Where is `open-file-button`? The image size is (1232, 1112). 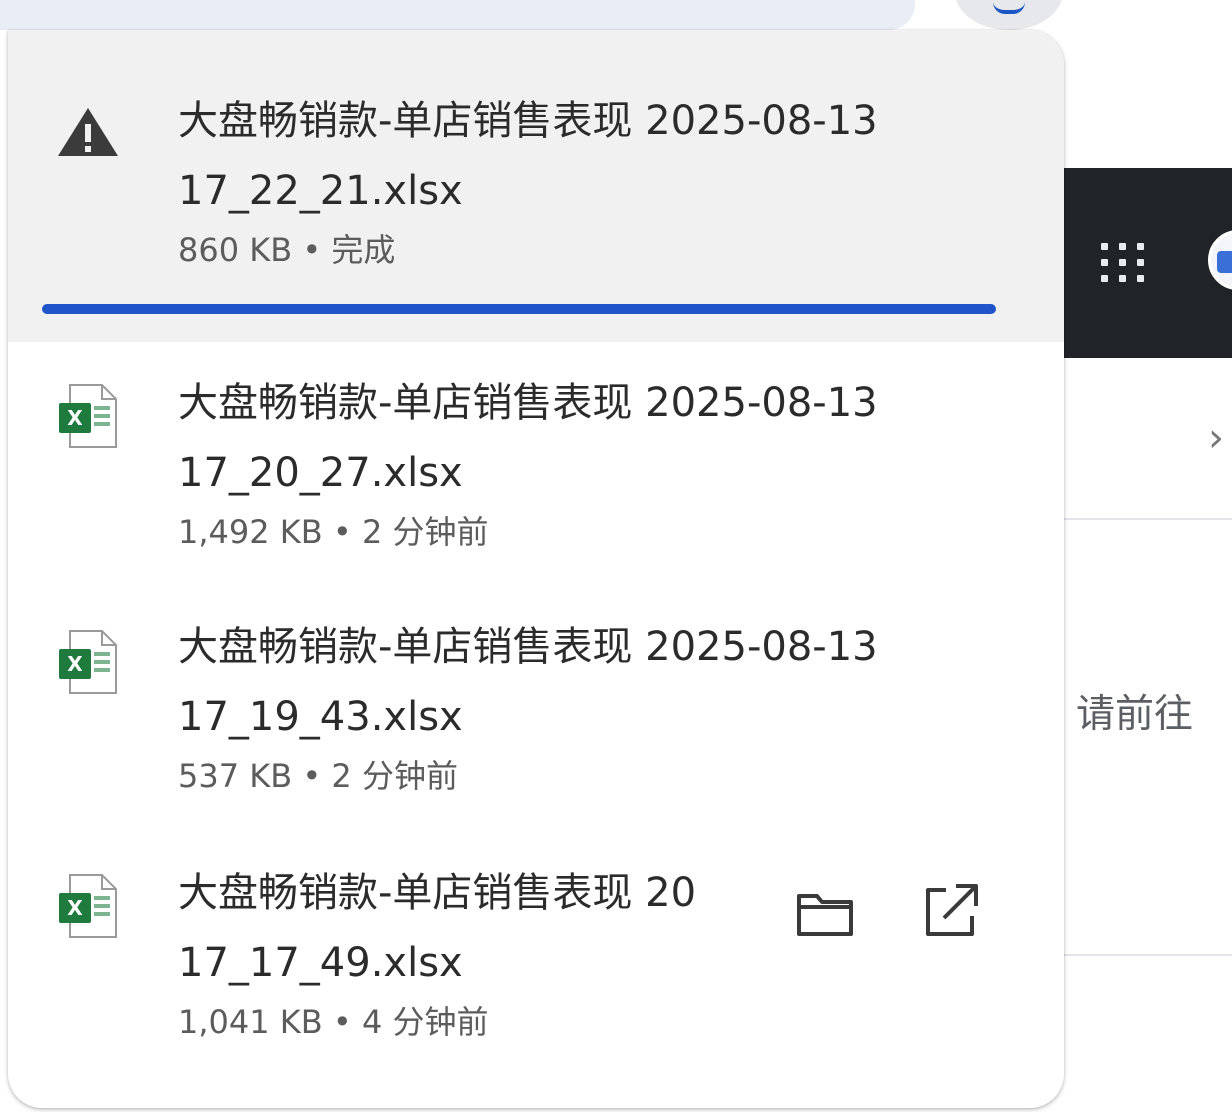
open-file-button is located at coordinates (949, 909).